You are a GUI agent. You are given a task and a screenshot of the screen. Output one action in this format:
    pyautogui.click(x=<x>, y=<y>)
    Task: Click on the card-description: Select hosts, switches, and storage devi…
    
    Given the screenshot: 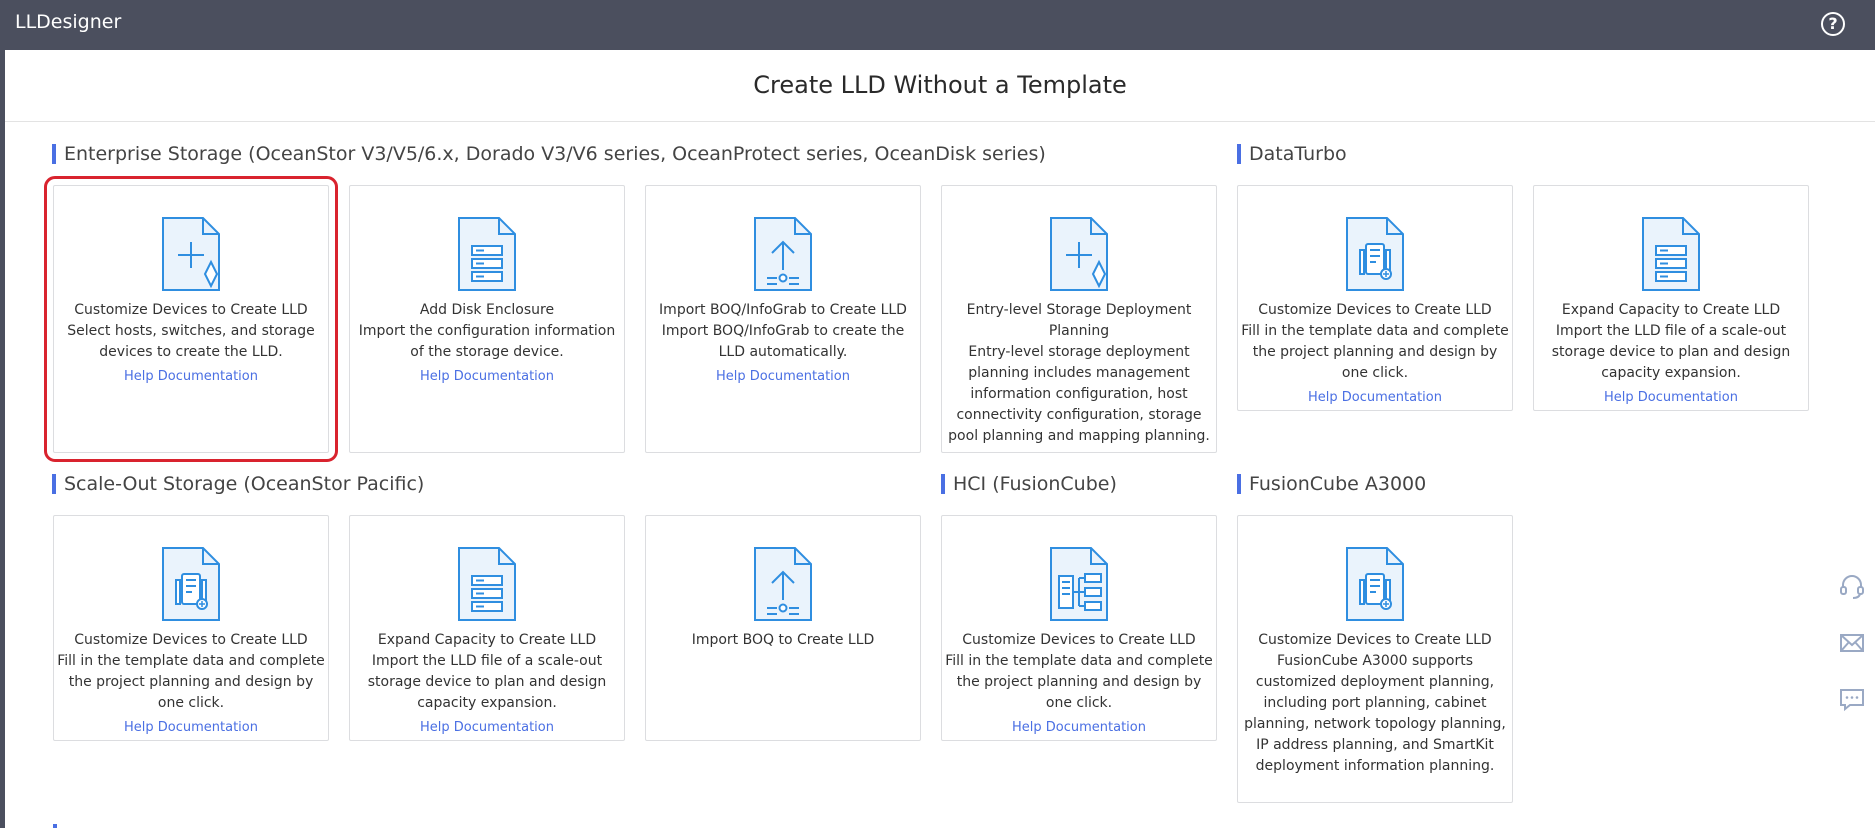 What is the action you would take?
    pyautogui.click(x=191, y=341)
    